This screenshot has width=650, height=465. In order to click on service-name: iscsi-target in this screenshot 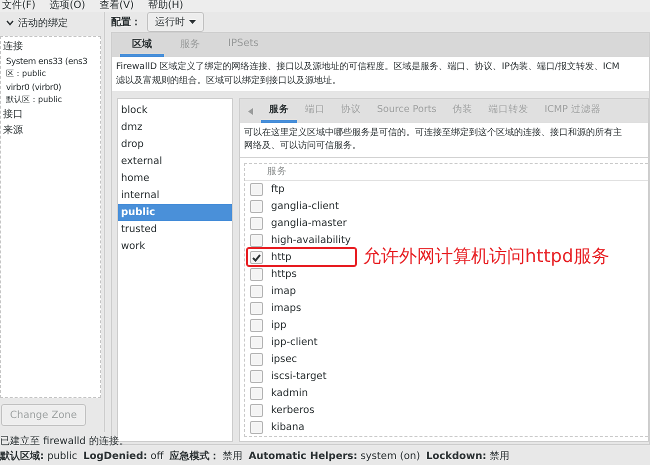, I will do `click(298, 376)`.